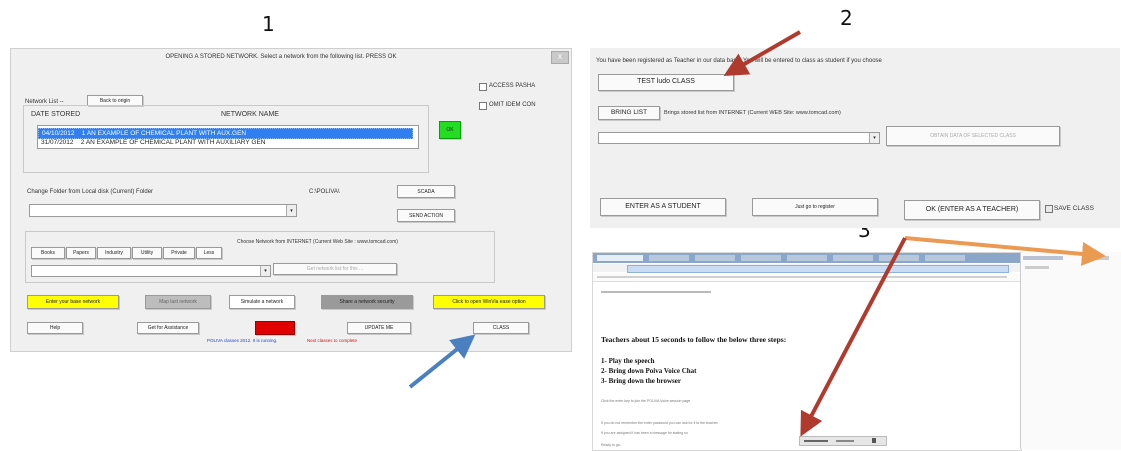  What do you see at coordinates (853, 337) in the screenshot?
I see `red-arrow-bottom` at bounding box center [853, 337].